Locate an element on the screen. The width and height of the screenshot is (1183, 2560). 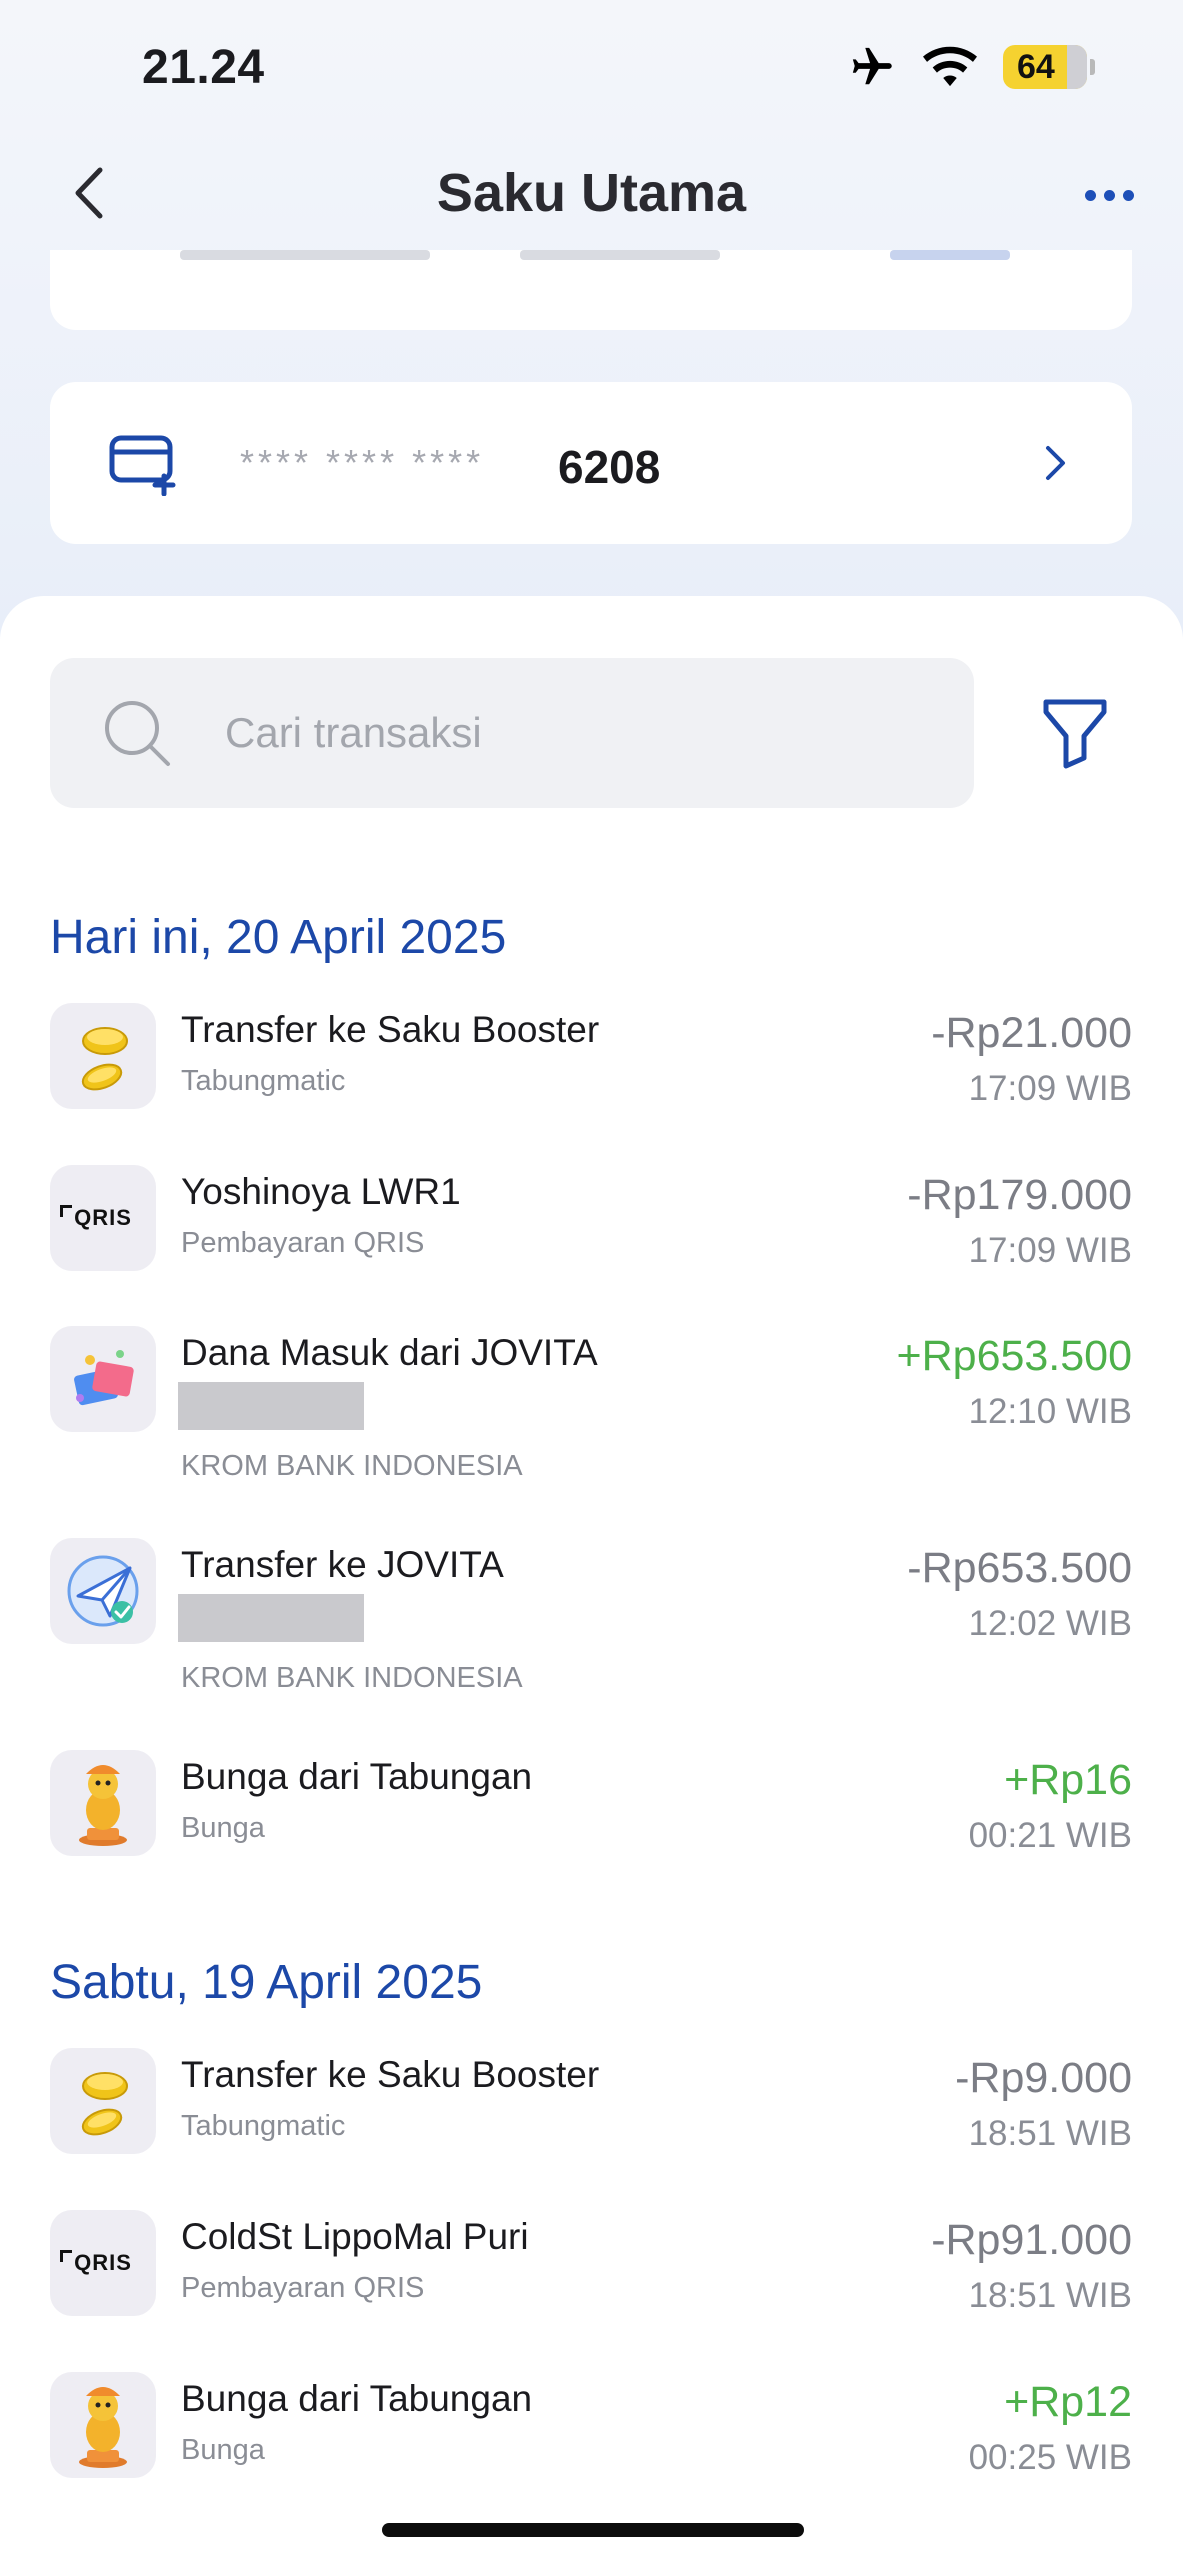
more-options-button is located at coordinates (1109, 195).